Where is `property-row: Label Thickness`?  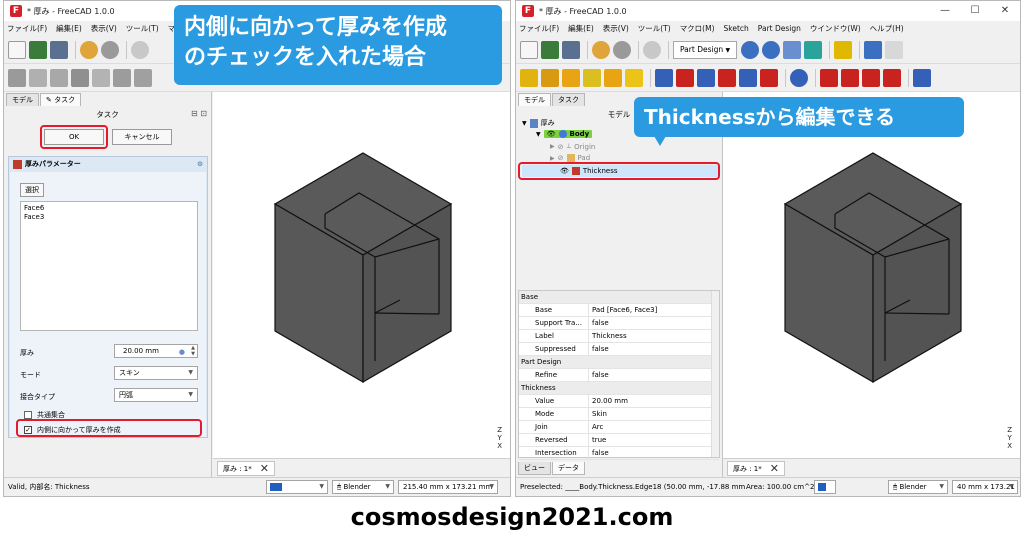 property-row: Label Thickness is located at coordinates (619, 336).